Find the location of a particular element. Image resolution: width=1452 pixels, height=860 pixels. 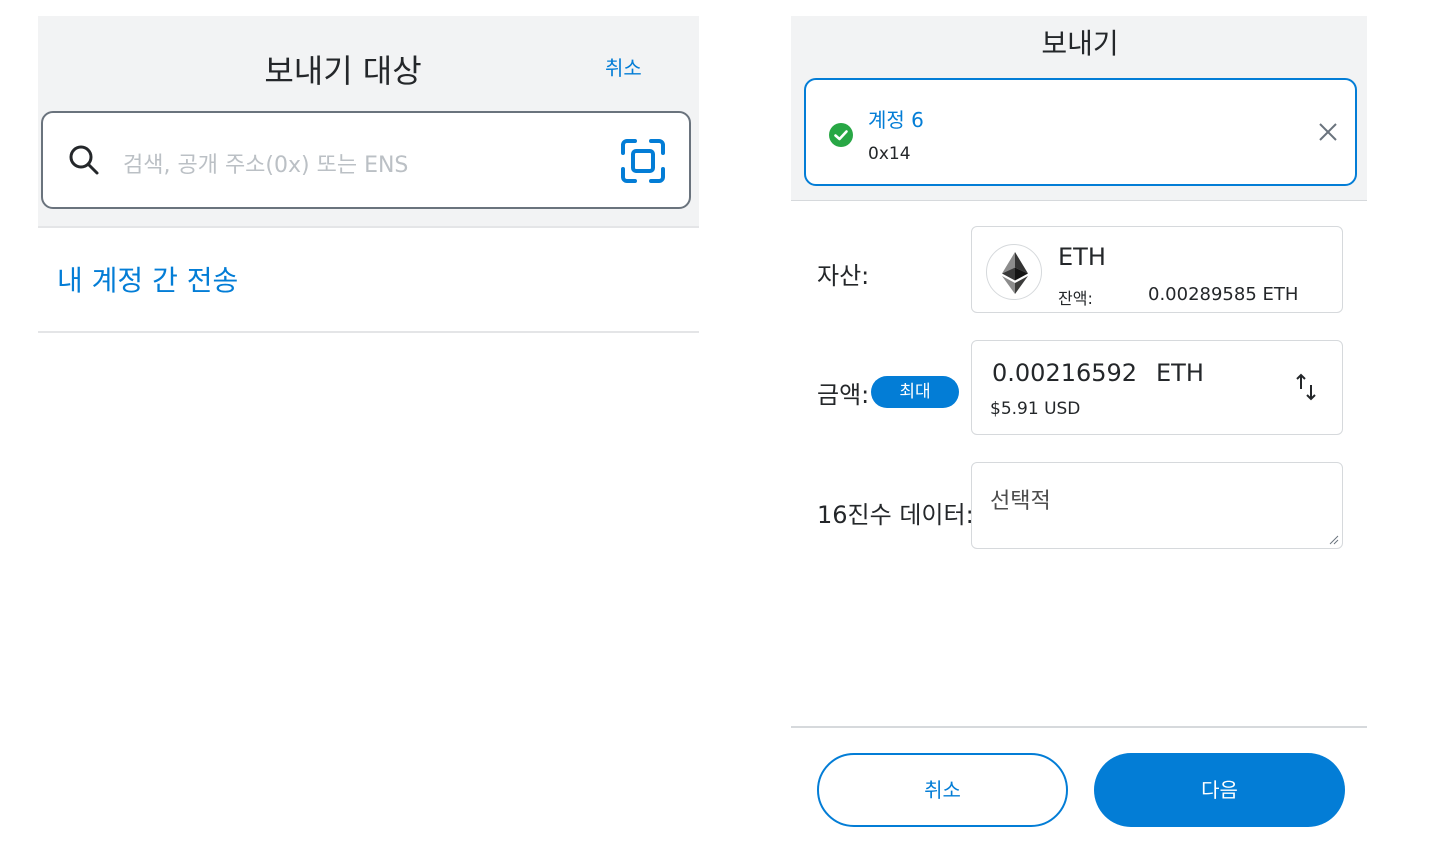

footer-divider is located at coordinates (1079, 727).